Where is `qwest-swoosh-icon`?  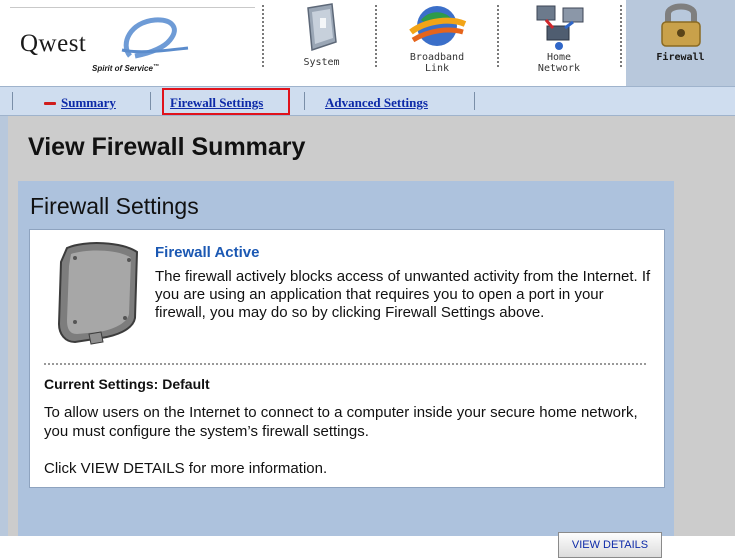
qwest-swoosh-icon is located at coordinates (155, 38).